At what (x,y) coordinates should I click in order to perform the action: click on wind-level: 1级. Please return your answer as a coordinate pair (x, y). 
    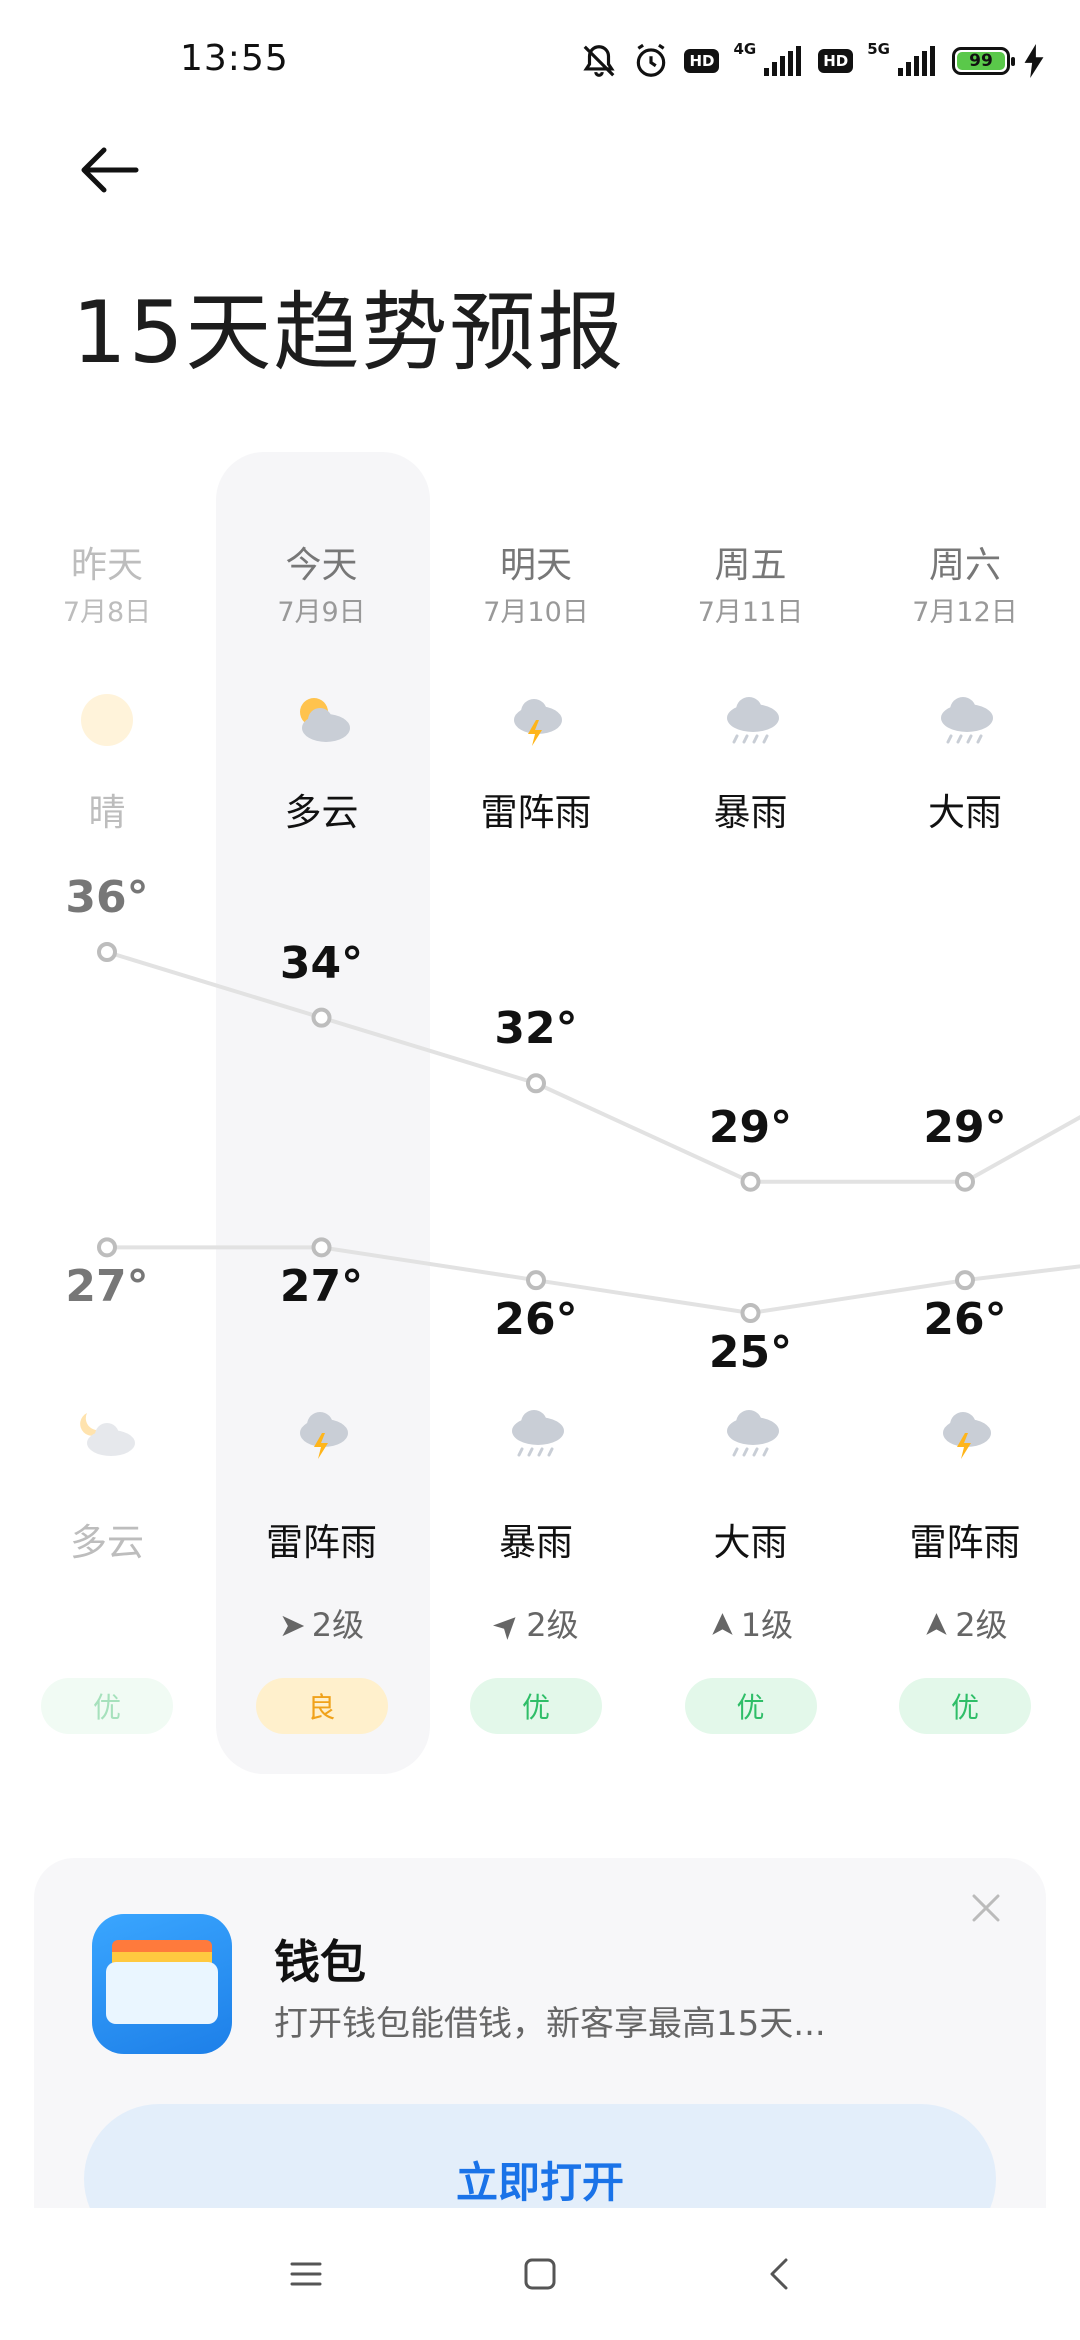
    Looking at the image, I should click on (767, 1625).